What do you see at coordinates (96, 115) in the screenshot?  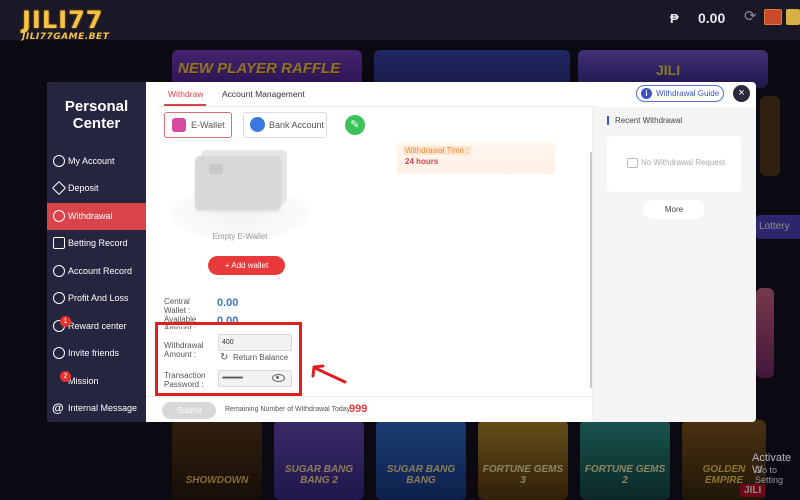 I see `sidebar-title: Personal Center` at bounding box center [96, 115].